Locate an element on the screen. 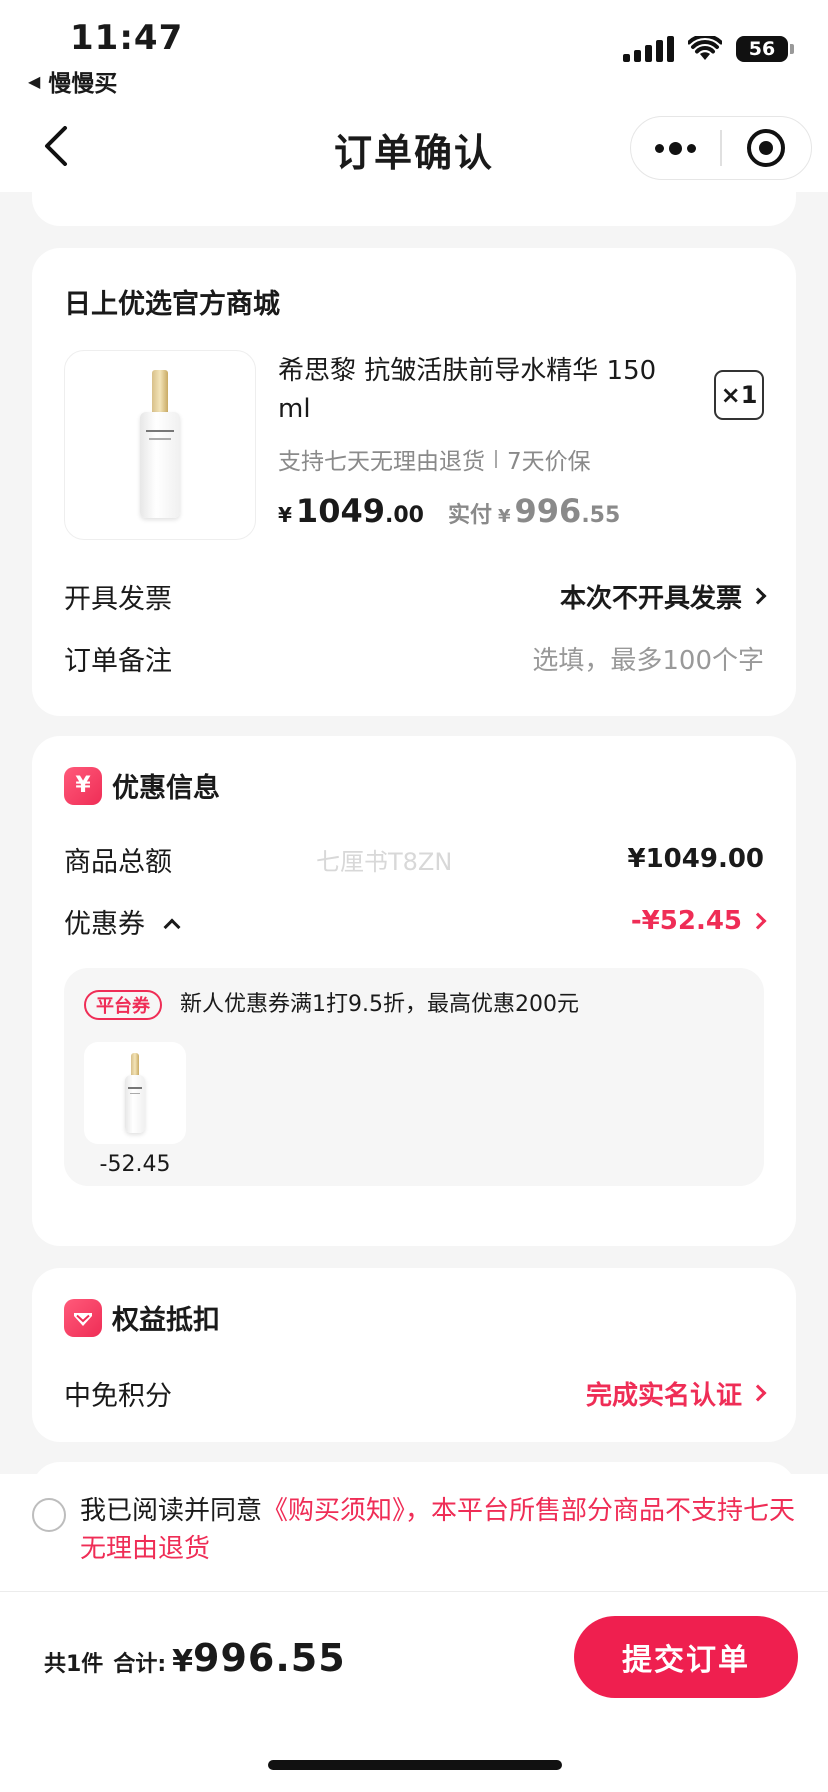 Image resolution: width=828 pixels, height=1792 pixels. points-label: 中免积分 is located at coordinates (118, 1396).